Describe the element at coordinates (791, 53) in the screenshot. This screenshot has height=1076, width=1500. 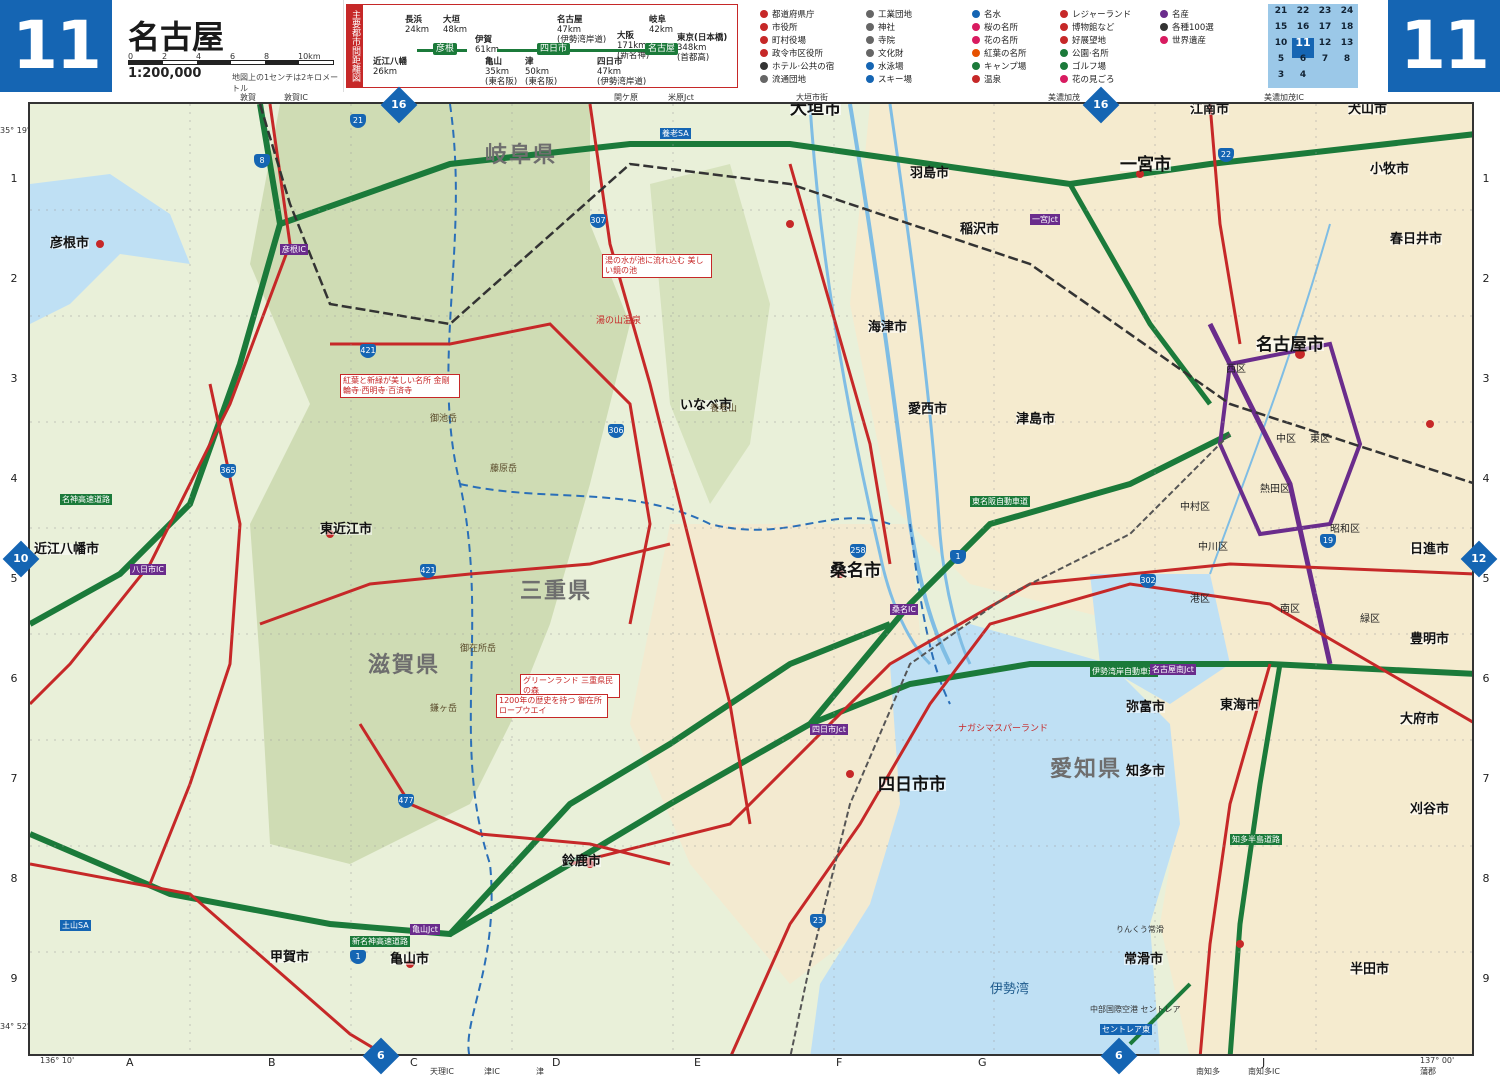
I see `legend-item: 政令市区役所` at that location.